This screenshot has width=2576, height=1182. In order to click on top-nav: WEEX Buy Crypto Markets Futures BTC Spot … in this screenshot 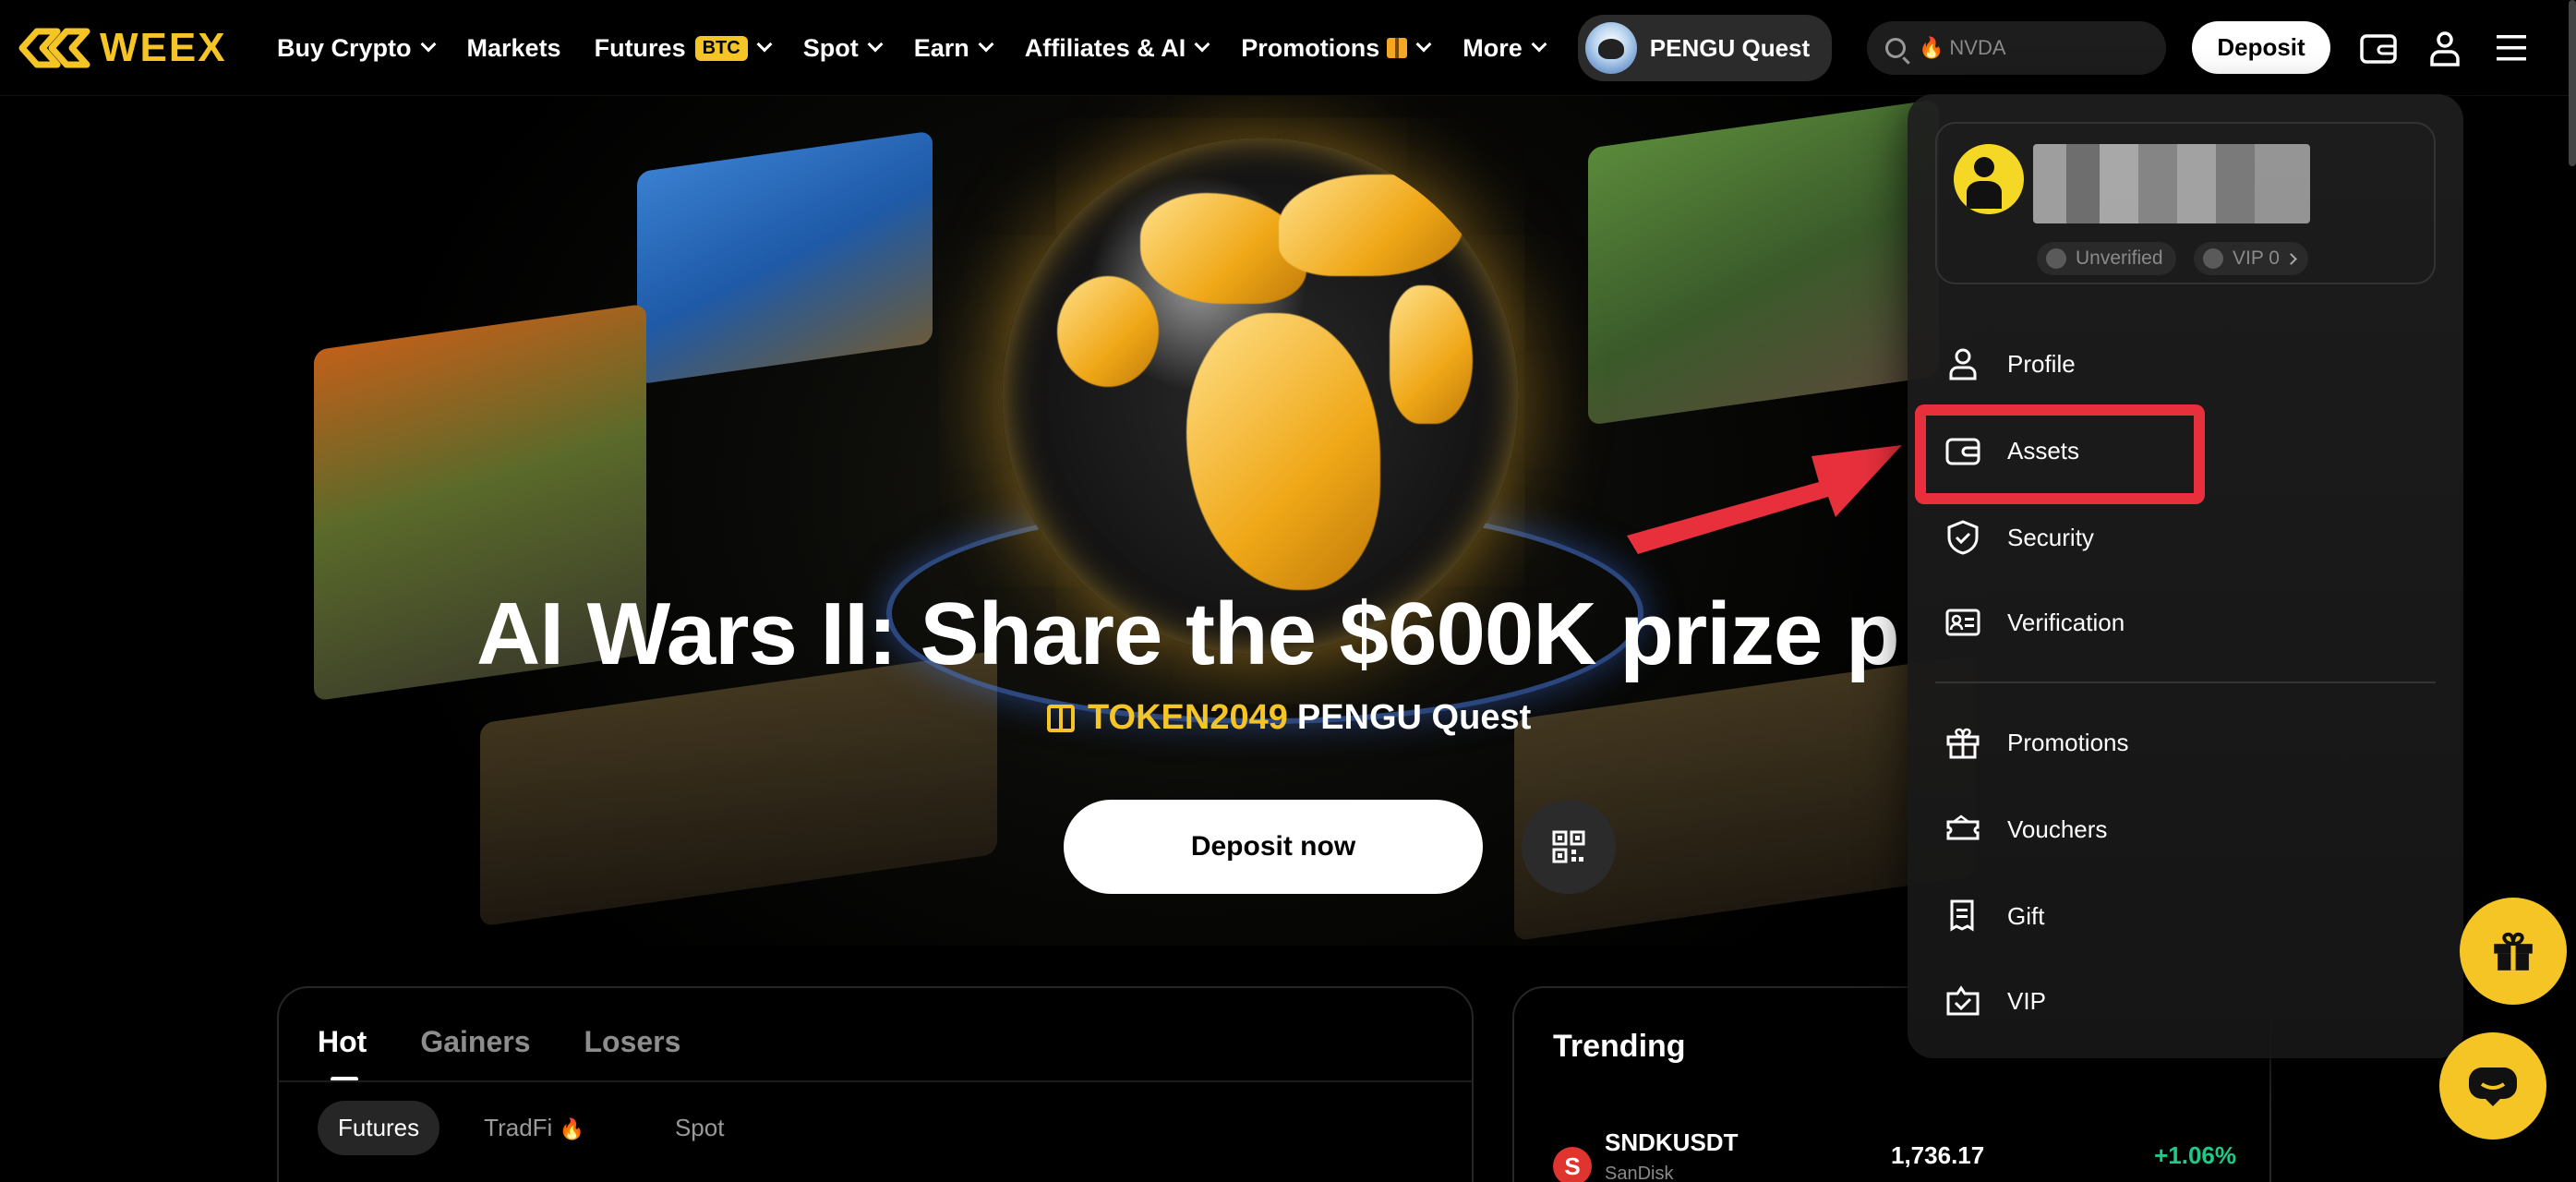, I will do `click(1288, 48)`.